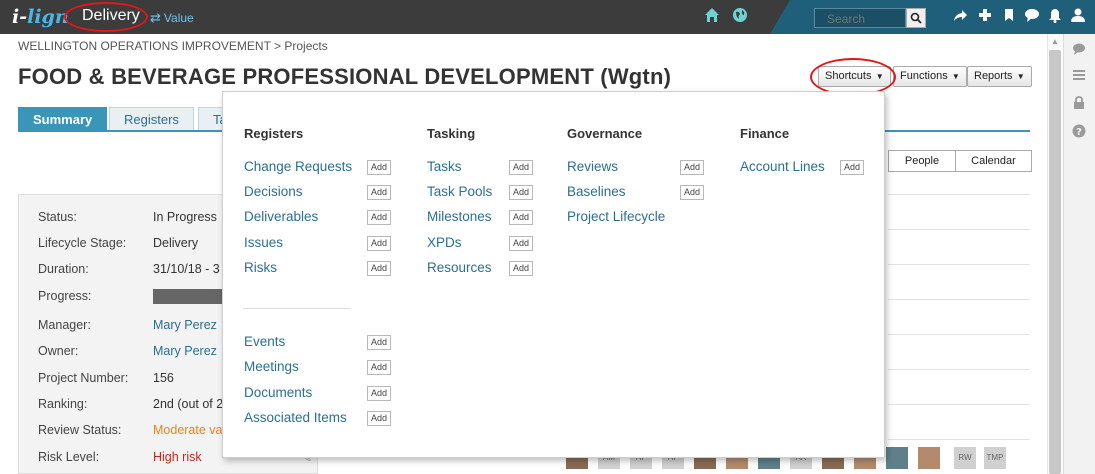 The image size is (1095, 474). Describe the element at coordinates (379, 217) in the screenshot. I see `add-deliverable-button: Add` at that location.